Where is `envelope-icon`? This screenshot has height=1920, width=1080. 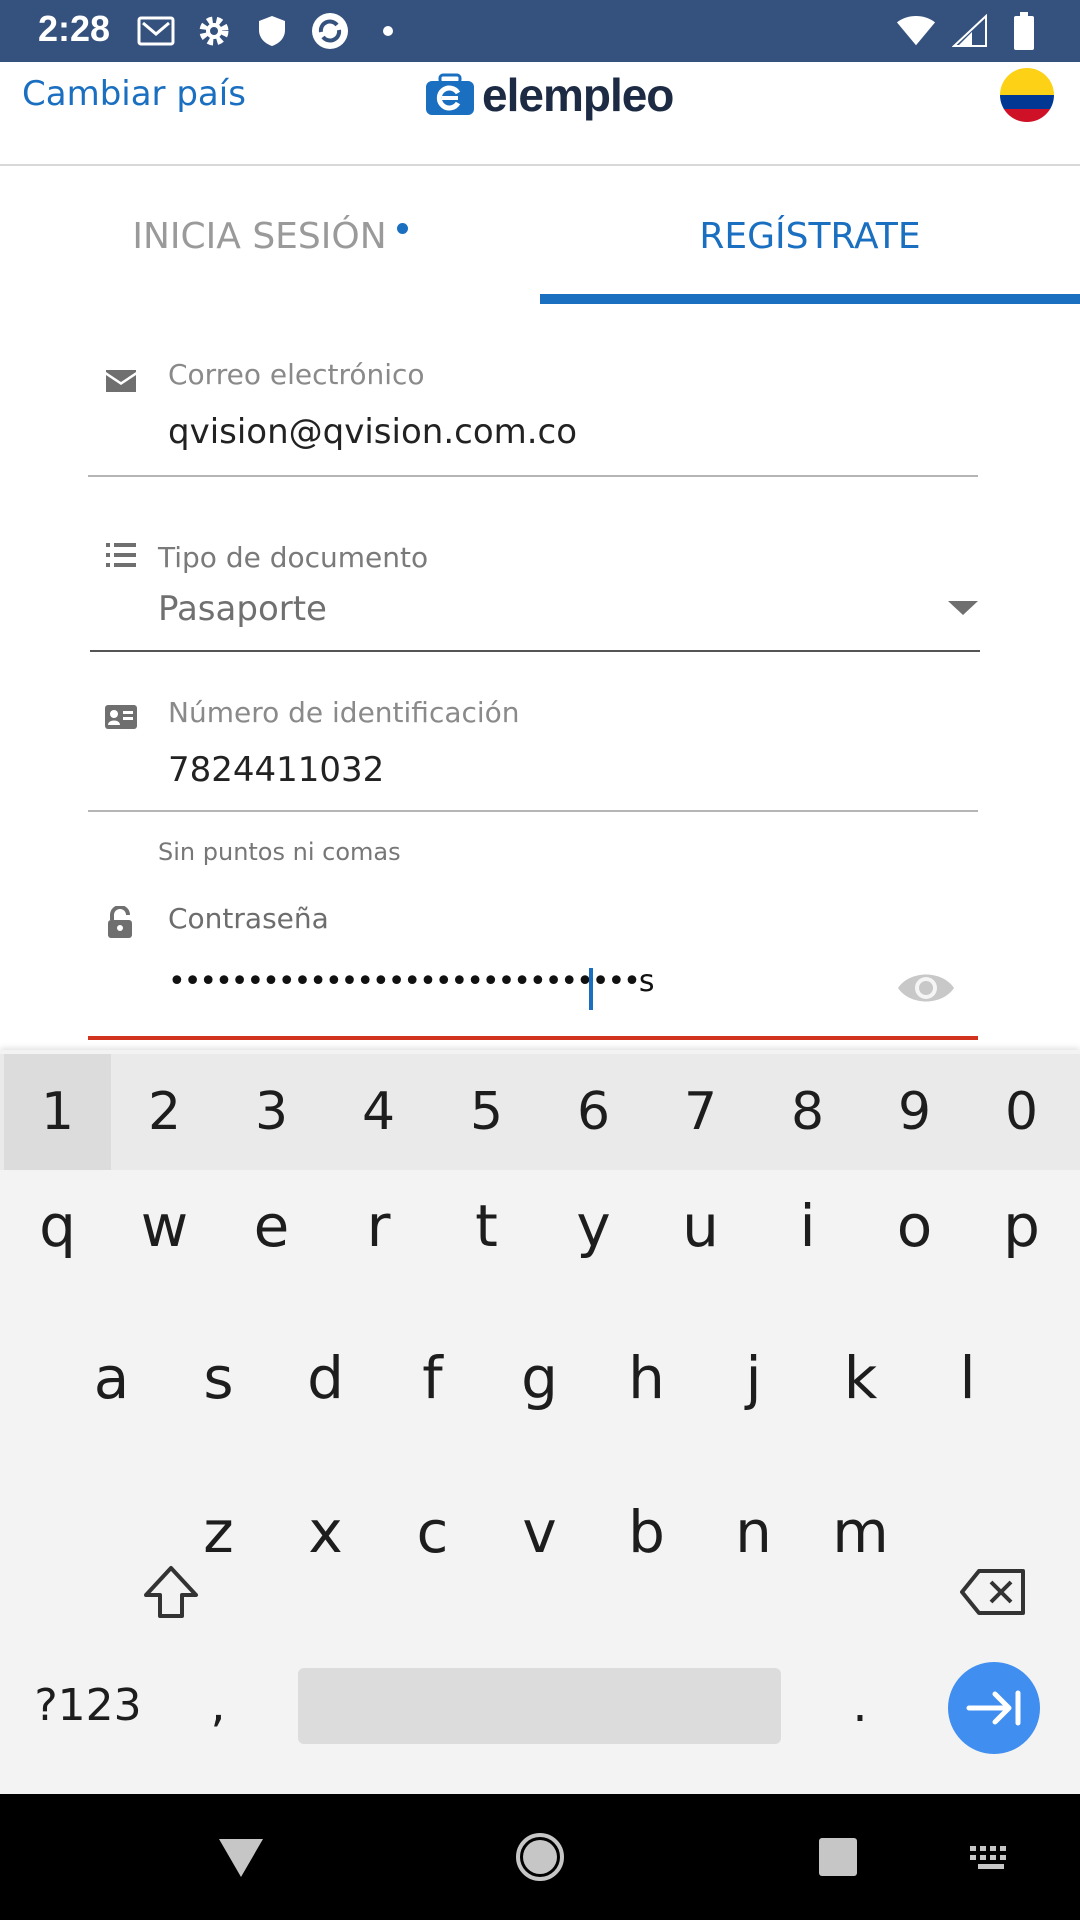
envelope-icon is located at coordinates (121, 381).